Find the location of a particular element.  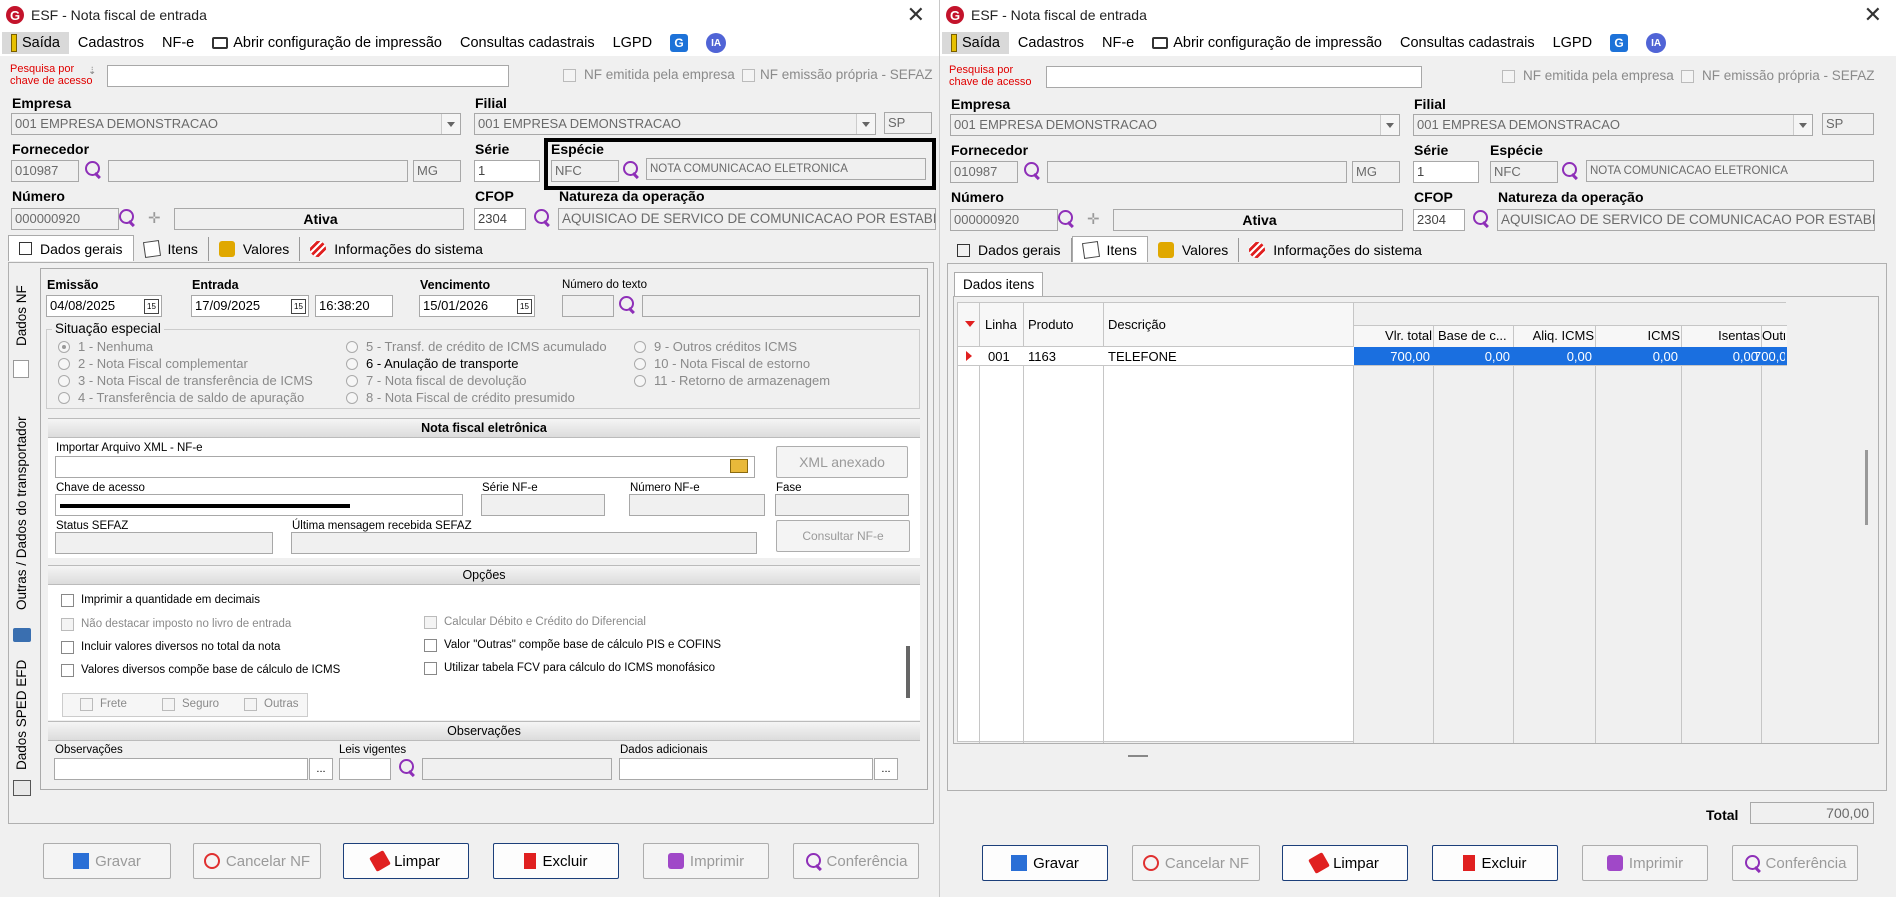

entrada-field: 17/09/2025 15 is located at coordinates (250, 306).